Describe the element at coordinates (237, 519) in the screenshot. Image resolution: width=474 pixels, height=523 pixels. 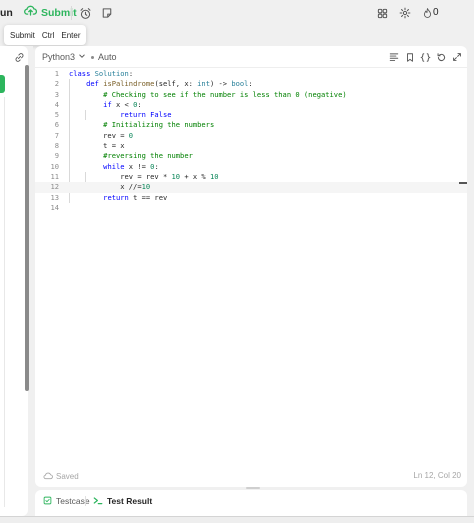
I see `window-bottom-edge` at that location.